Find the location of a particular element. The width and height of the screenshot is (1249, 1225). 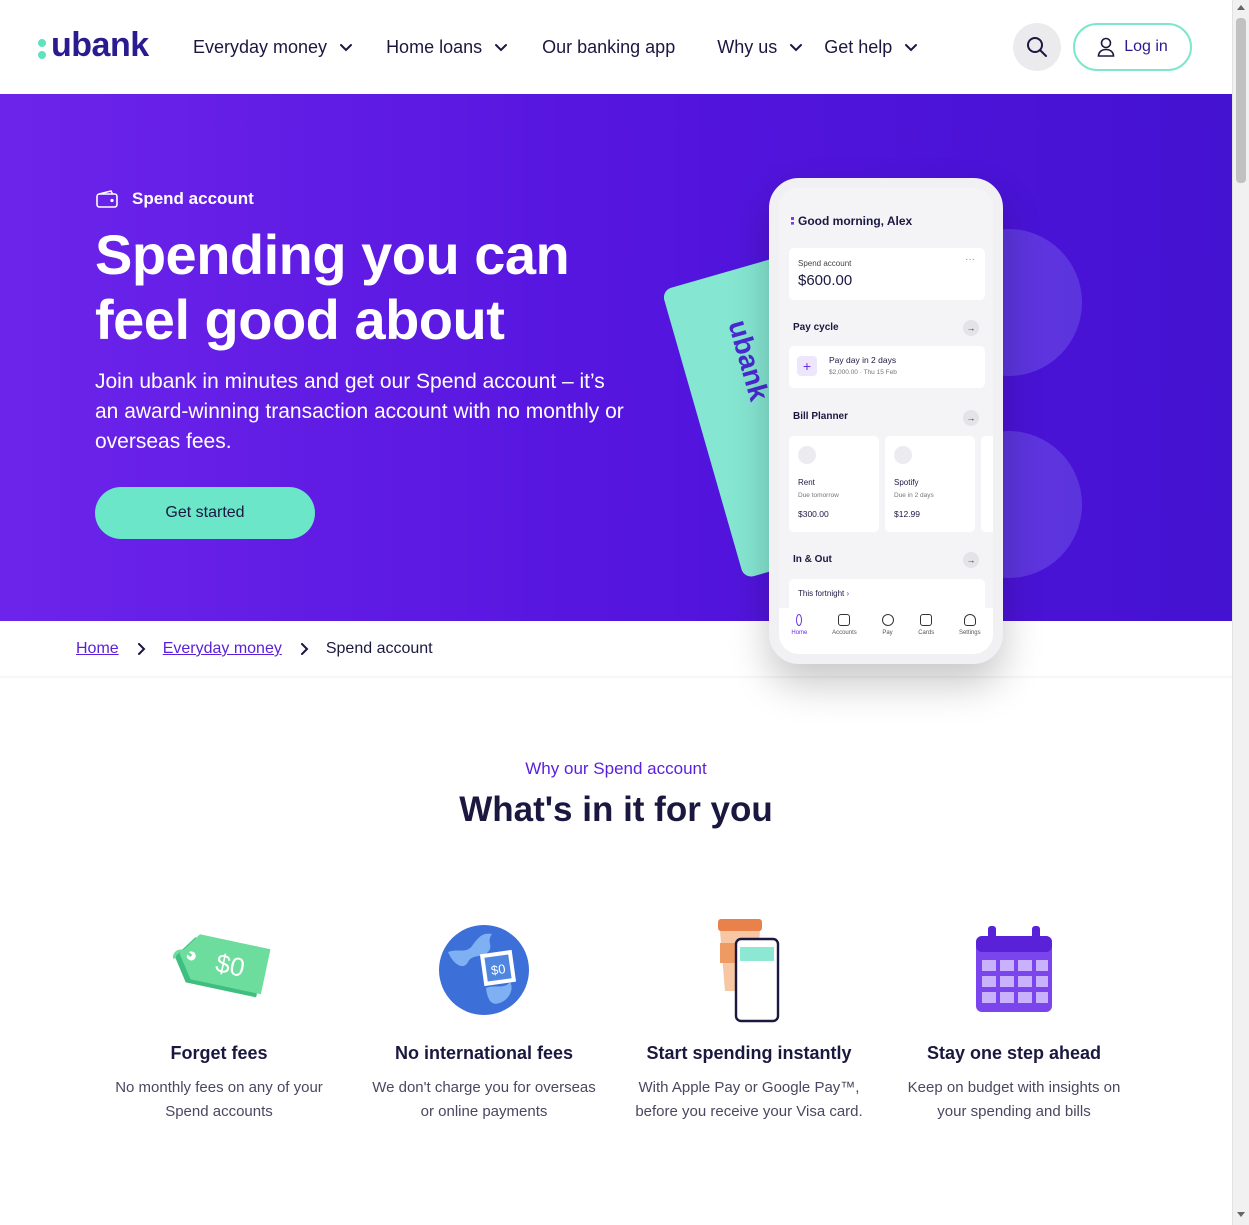

card-logo: ubank is located at coordinates (748, 360).